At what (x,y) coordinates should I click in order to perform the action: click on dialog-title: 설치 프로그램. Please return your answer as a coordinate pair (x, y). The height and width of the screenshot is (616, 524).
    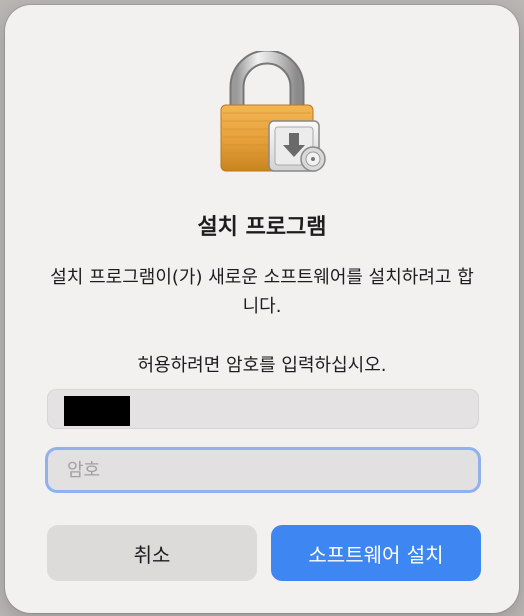
    Looking at the image, I should click on (262, 227).